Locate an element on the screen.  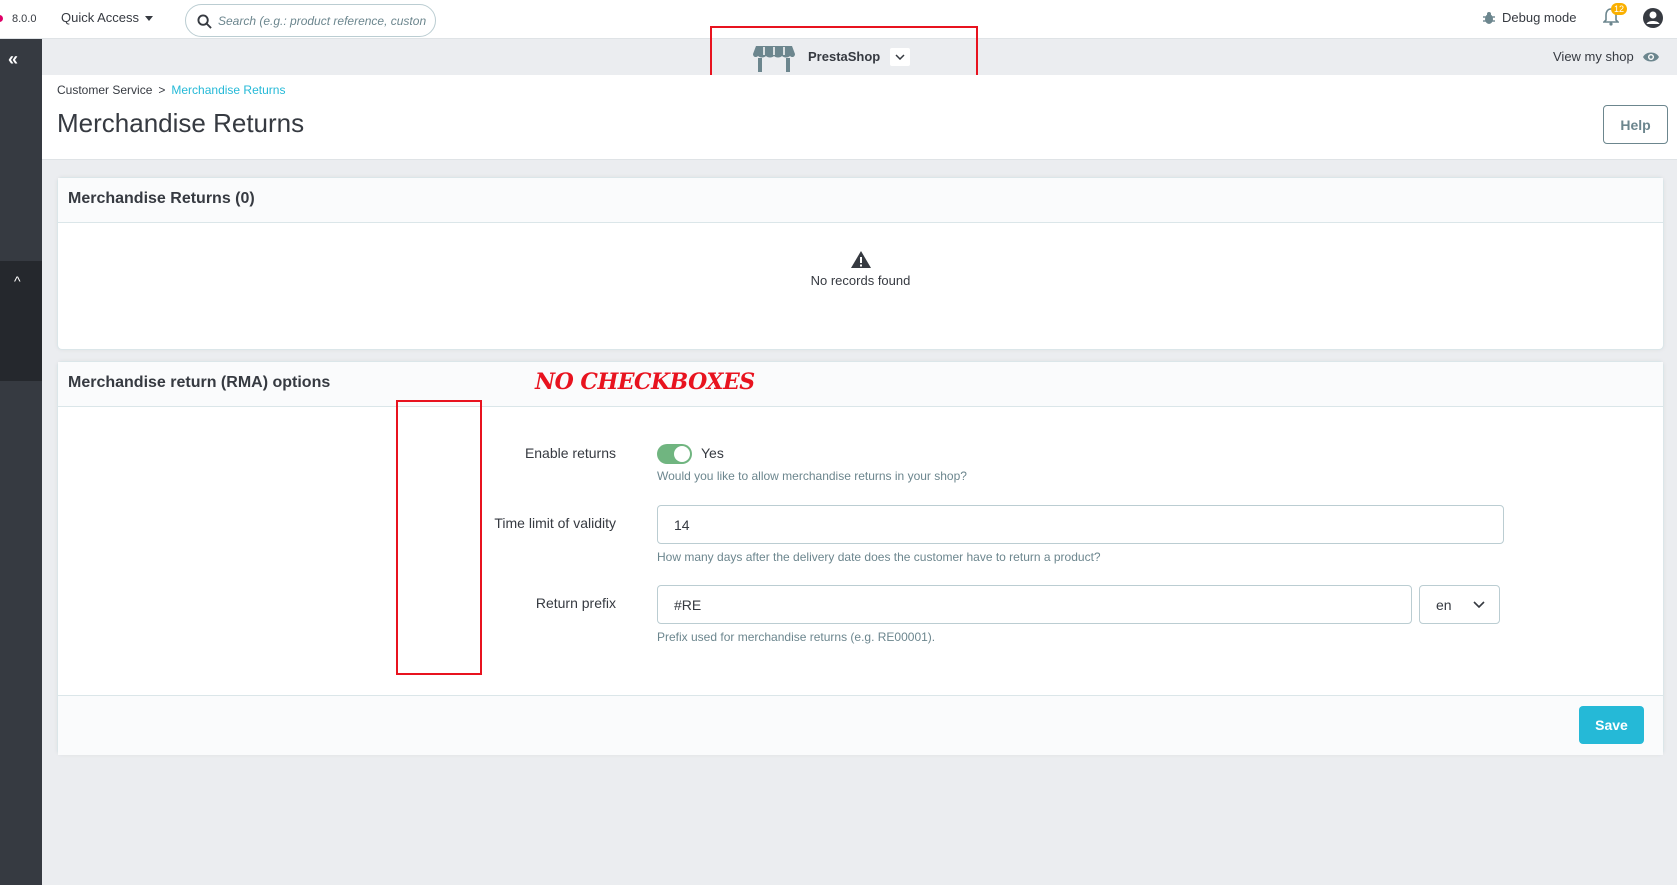
help-button: Help is located at coordinates (1635, 124).